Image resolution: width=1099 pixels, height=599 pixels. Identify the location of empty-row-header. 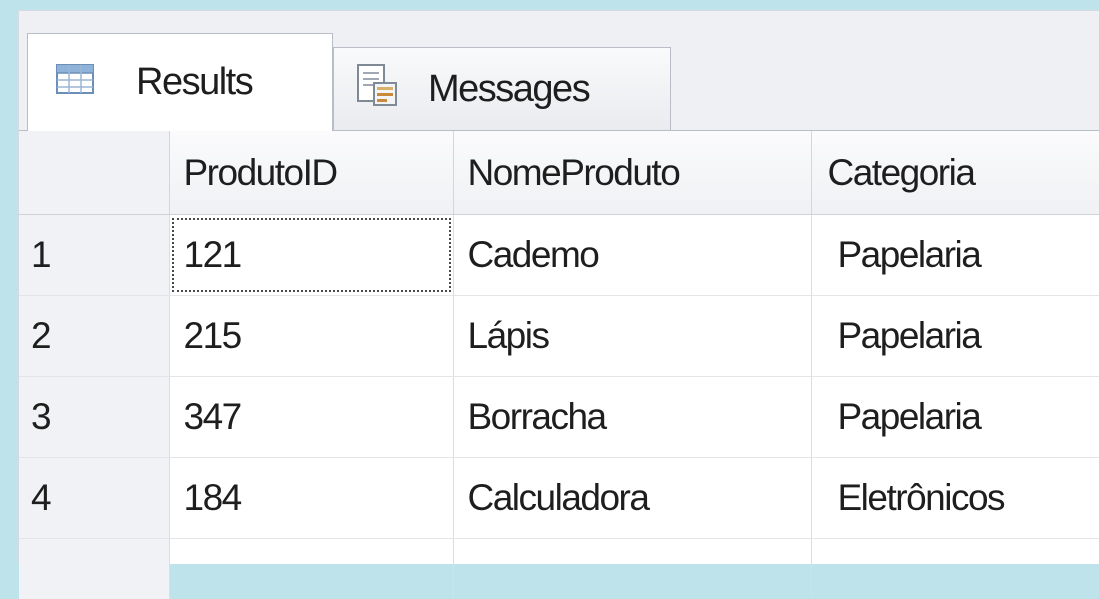
(94, 569).